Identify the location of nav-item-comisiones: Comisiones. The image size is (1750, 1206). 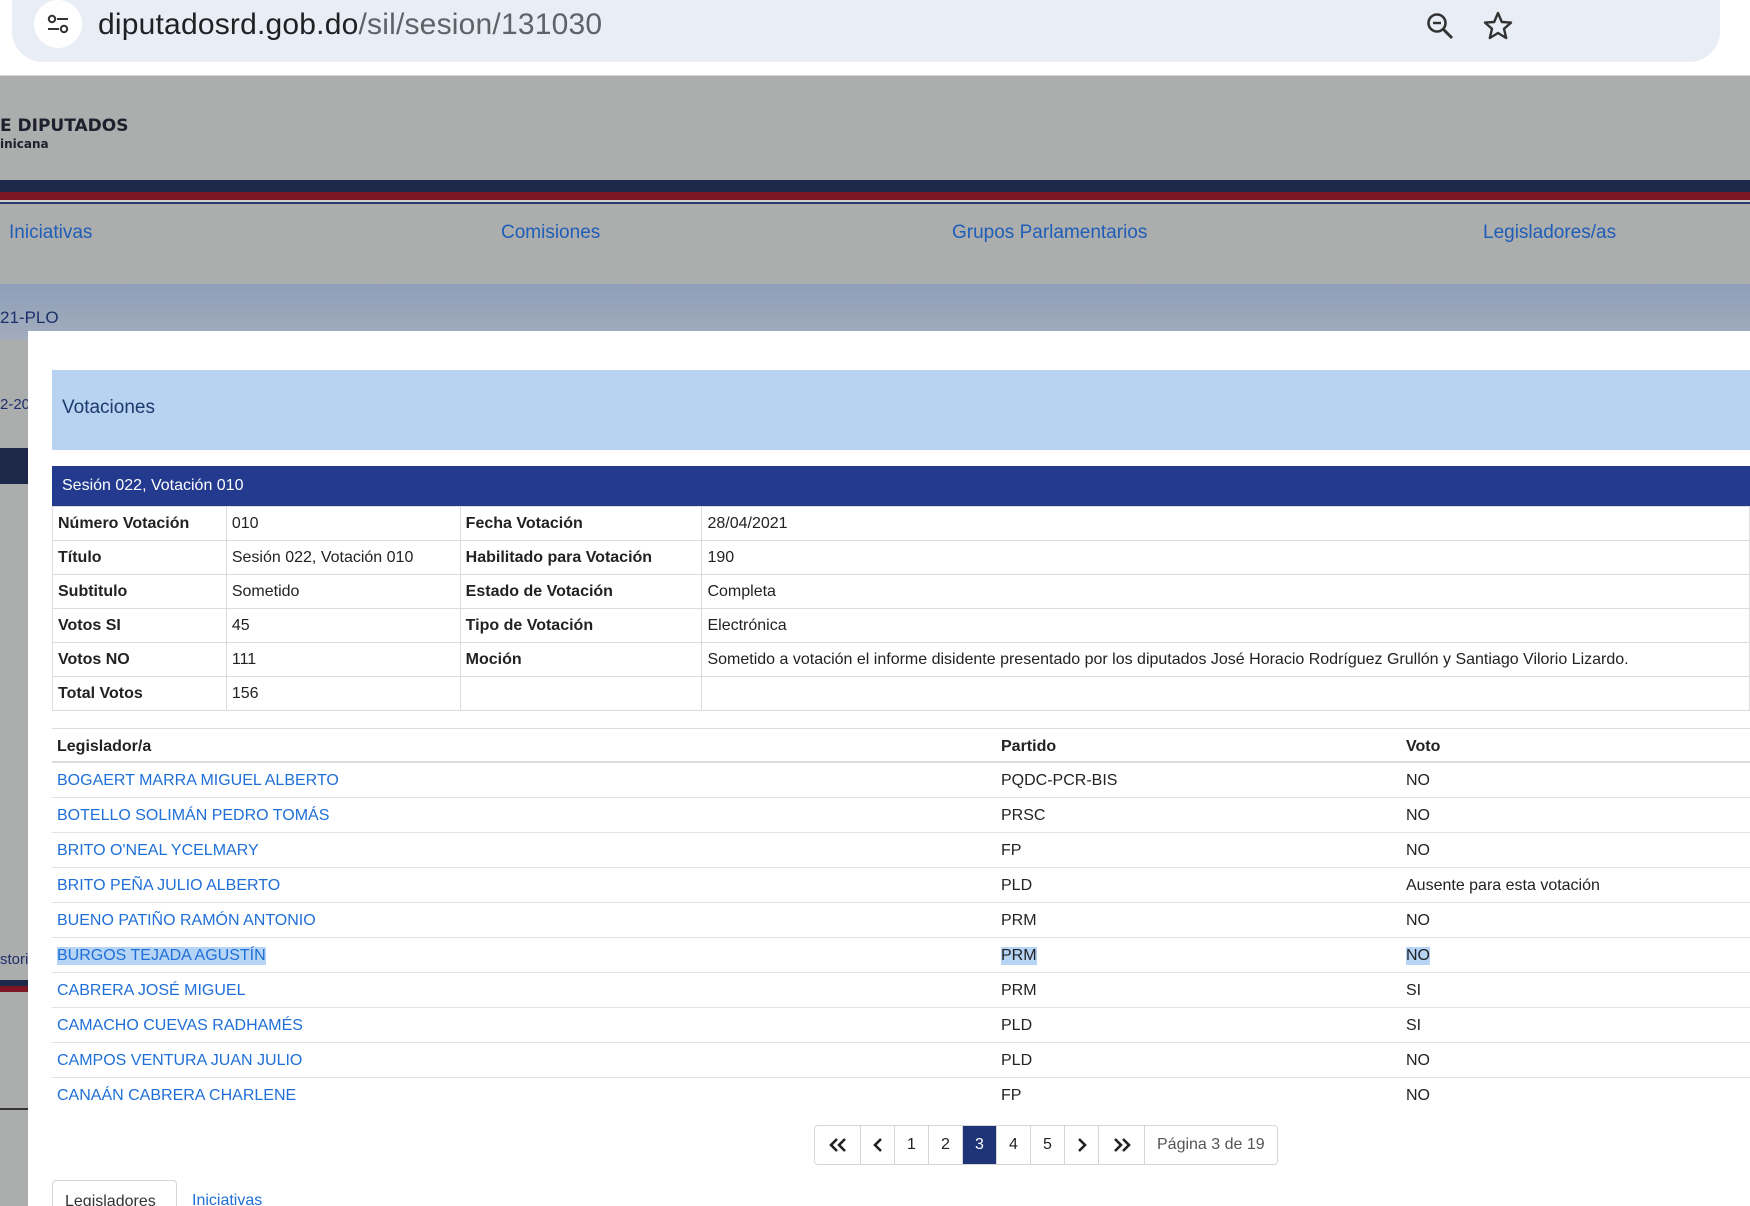
(550, 233).